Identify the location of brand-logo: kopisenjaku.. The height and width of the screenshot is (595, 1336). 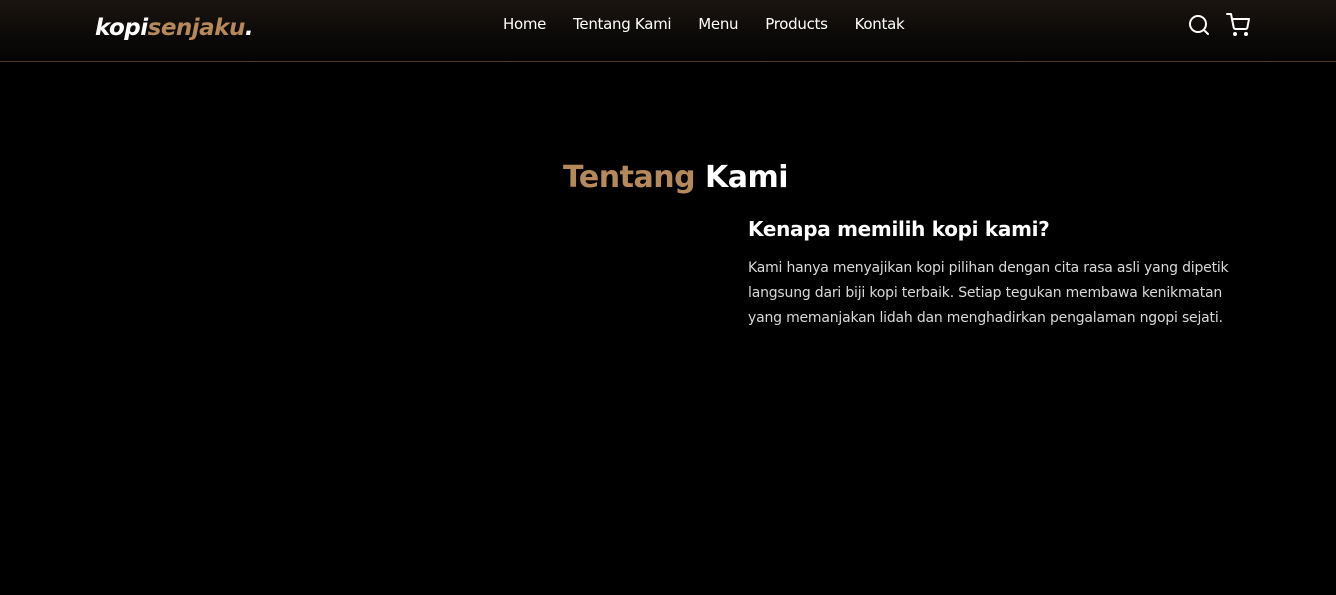
(174, 28).